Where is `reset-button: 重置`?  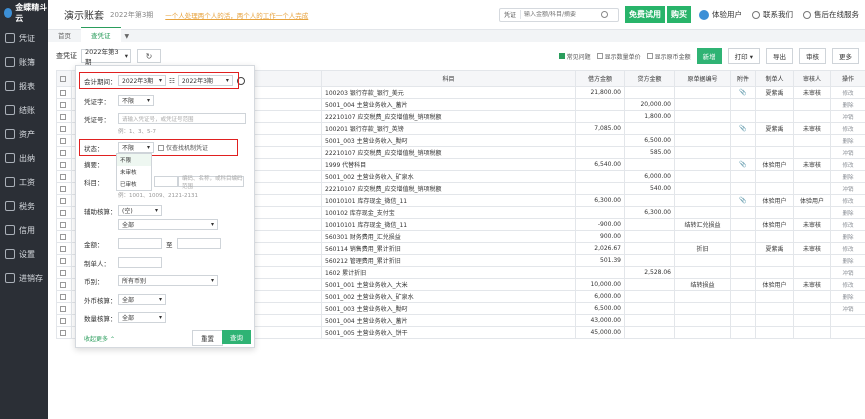 reset-button: 重置 is located at coordinates (207, 338).